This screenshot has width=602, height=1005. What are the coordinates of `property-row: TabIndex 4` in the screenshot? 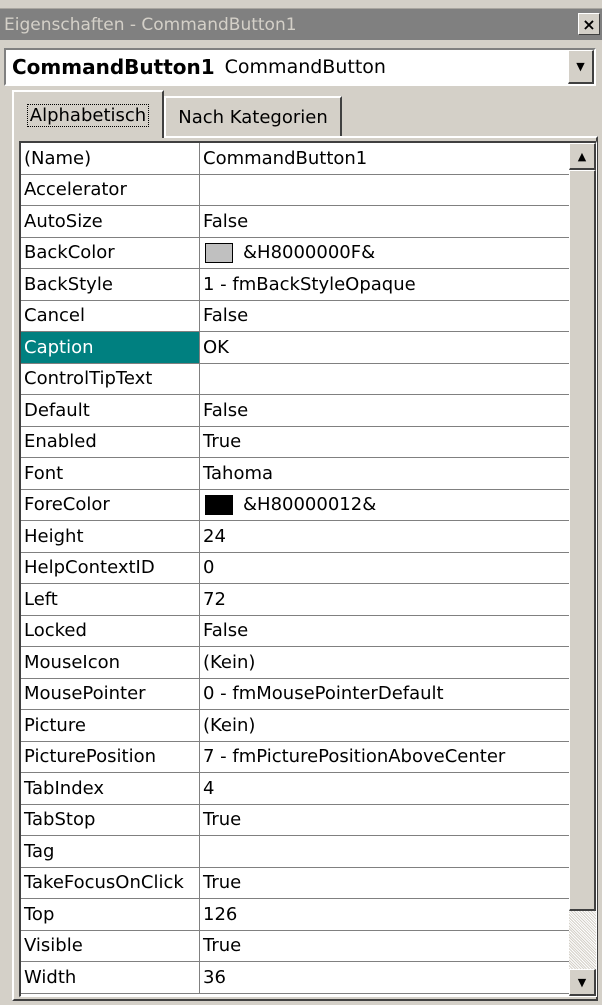 It's located at (295, 789).